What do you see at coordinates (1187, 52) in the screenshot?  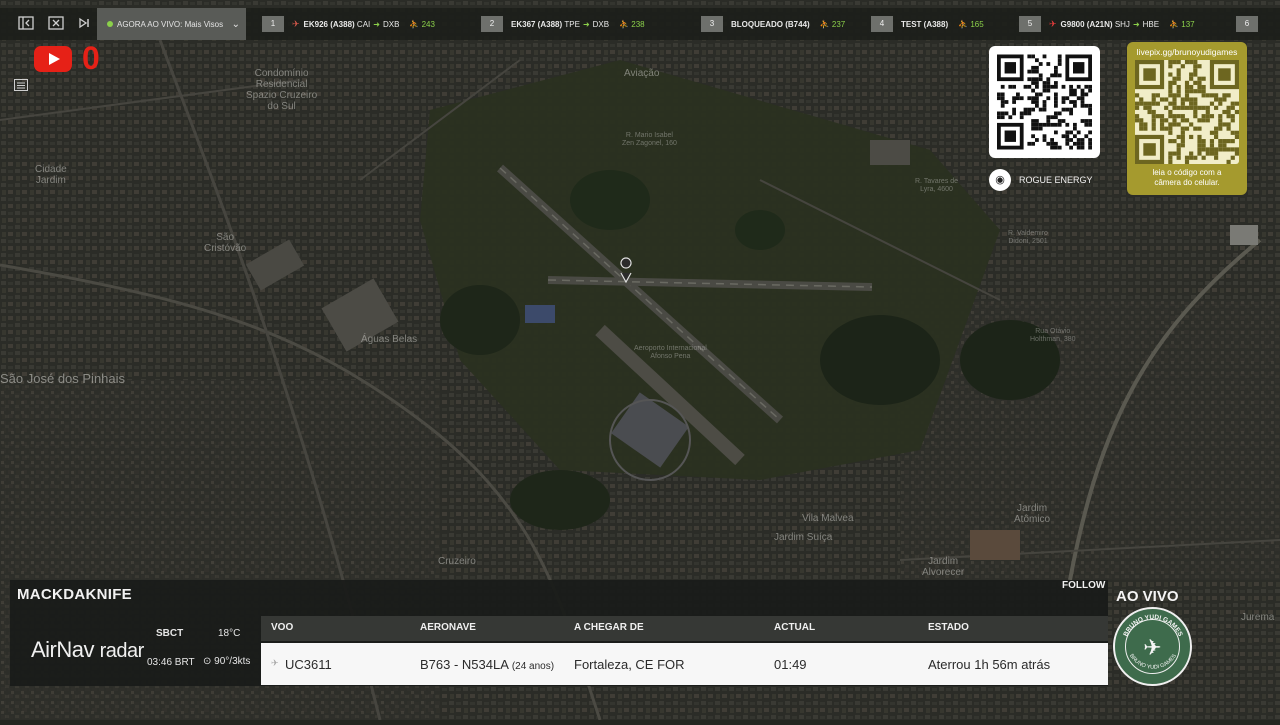 I see `livepix-url: livepix.gg/brunoyudigames` at bounding box center [1187, 52].